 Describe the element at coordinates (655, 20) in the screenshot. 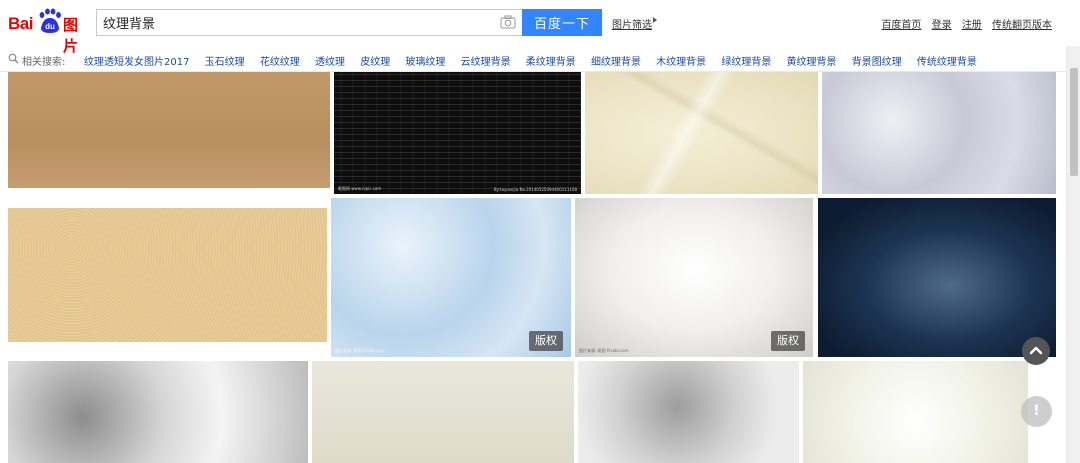

I see `filter-arrow-icon` at that location.